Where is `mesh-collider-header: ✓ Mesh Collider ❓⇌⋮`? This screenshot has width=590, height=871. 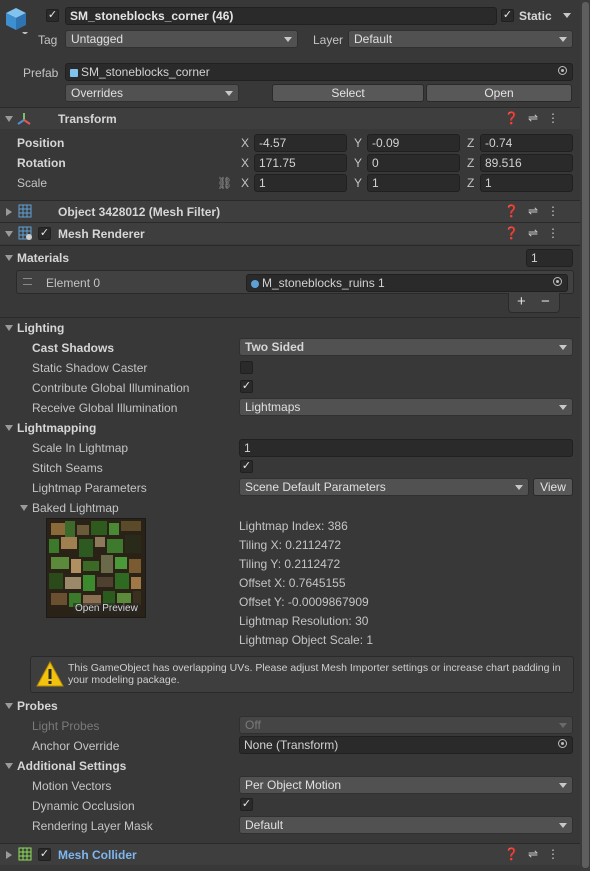 mesh-collider-header: ✓ Mesh Collider ❓⇌⋮ is located at coordinates (290, 854).